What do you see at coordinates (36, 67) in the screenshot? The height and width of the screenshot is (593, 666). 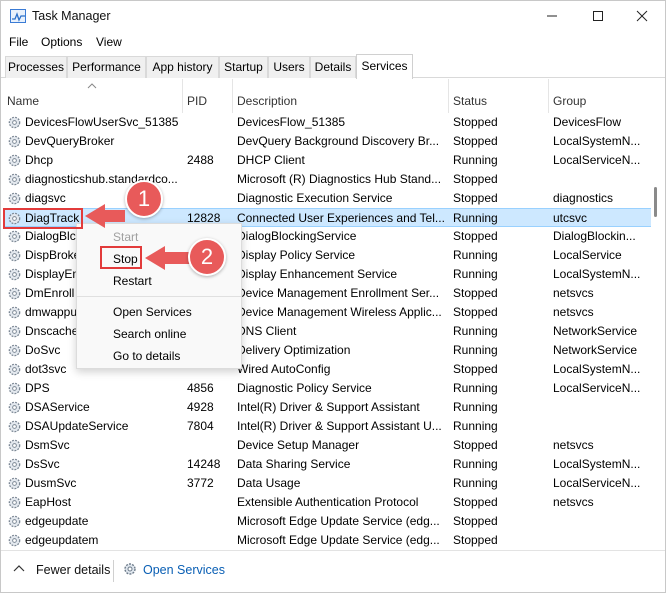 I see `tab-processes: Processes` at bounding box center [36, 67].